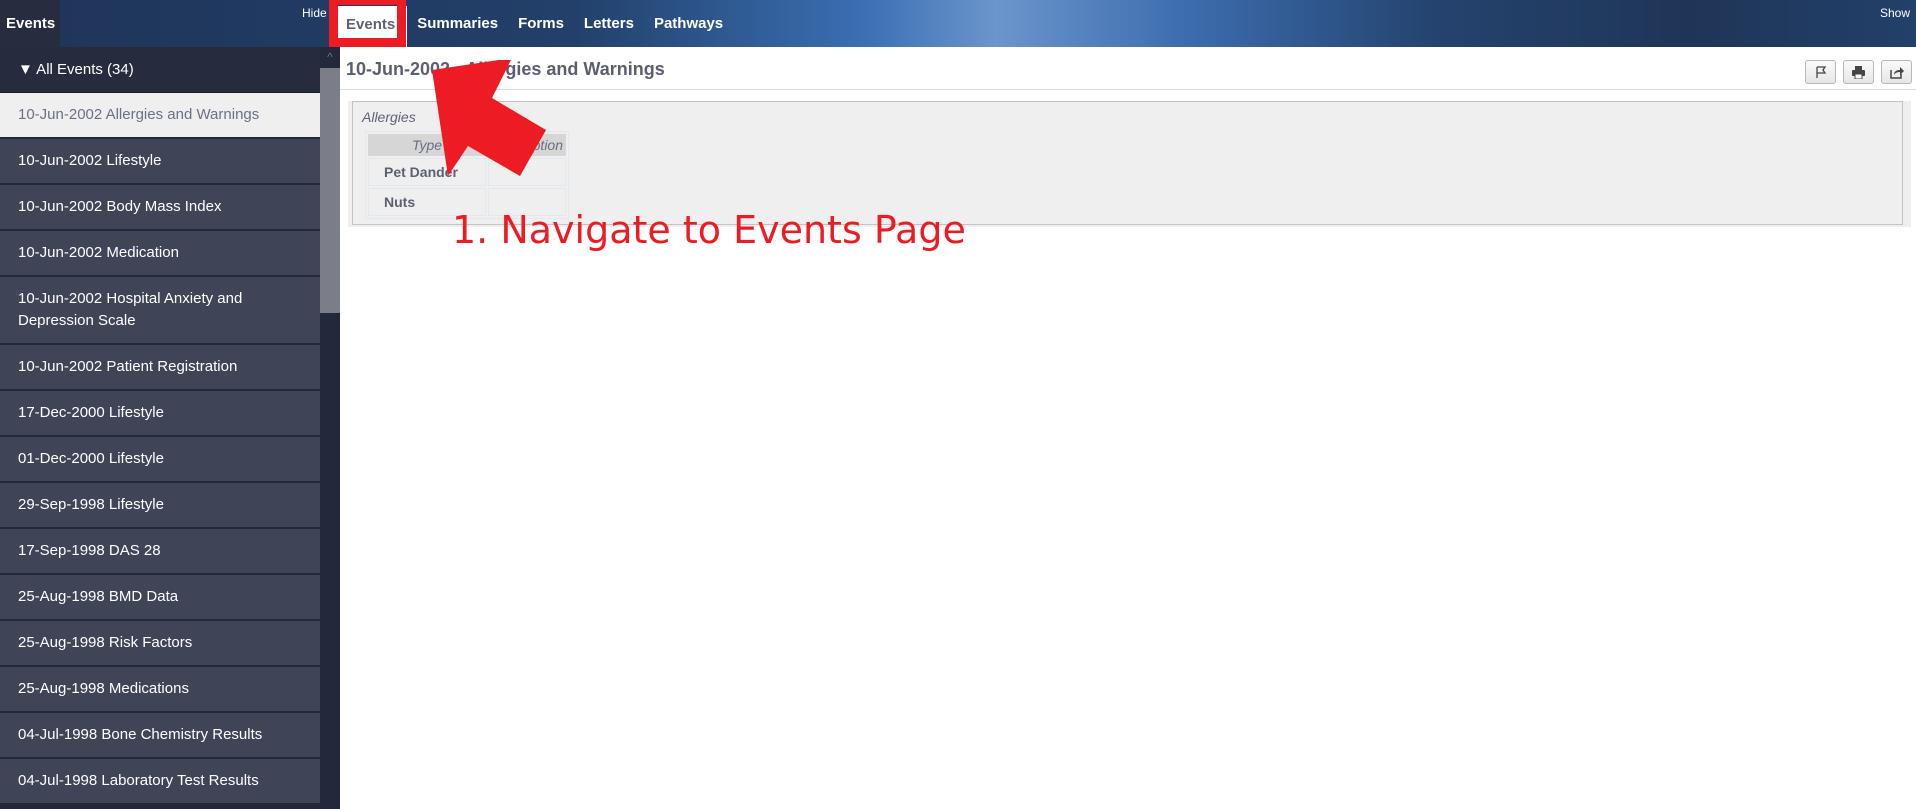 The width and height of the screenshot is (1916, 809). What do you see at coordinates (160, 208) in the screenshot?
I see `event-item: 10-Jun-2002 Body Mass Index` at bounding box center [160, 208].